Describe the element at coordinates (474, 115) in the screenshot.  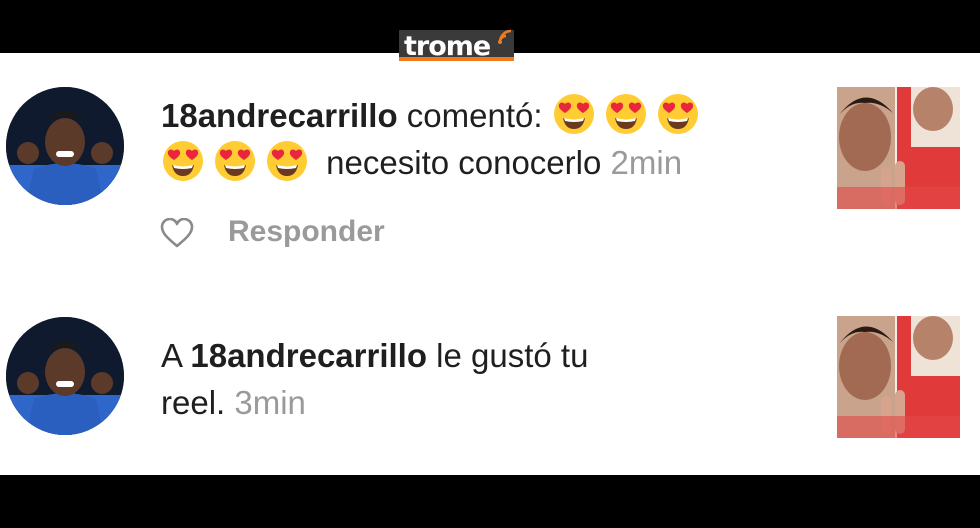
I see `comment-action: comentó:` at that location.